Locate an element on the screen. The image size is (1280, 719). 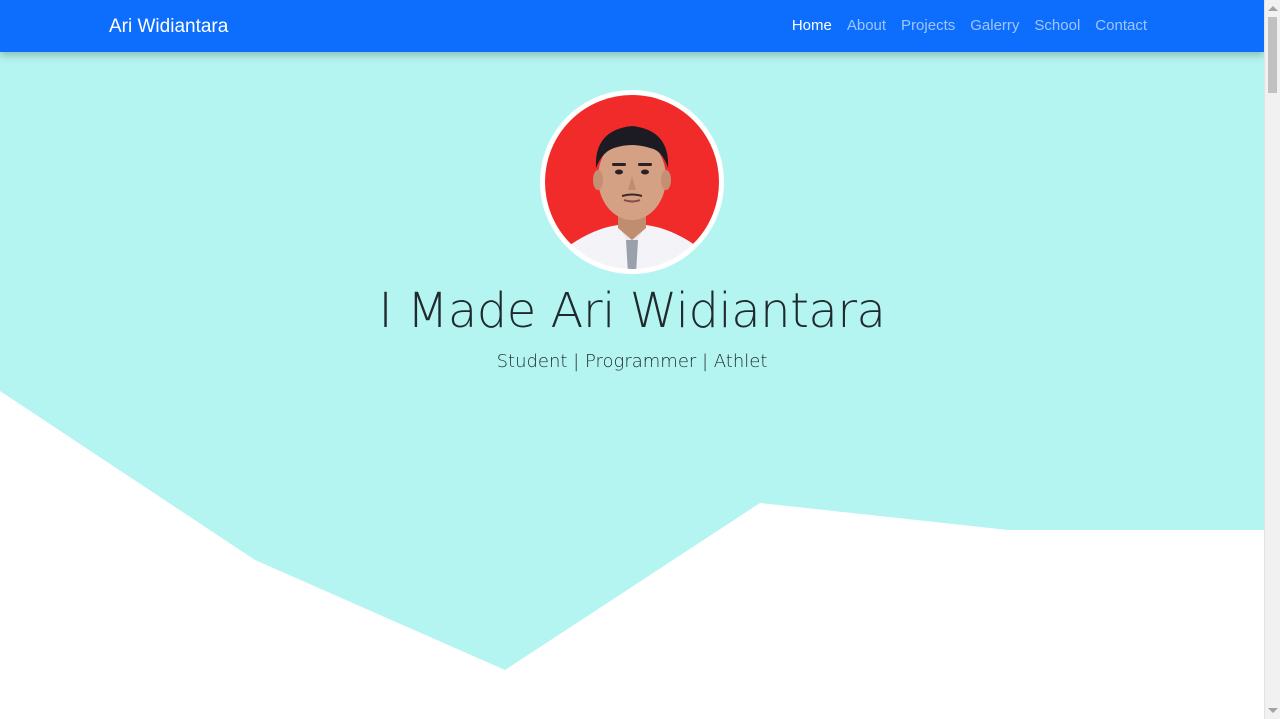
hero-tagline: Student | Programmer | Athlet is located at coordinates (632, 361).